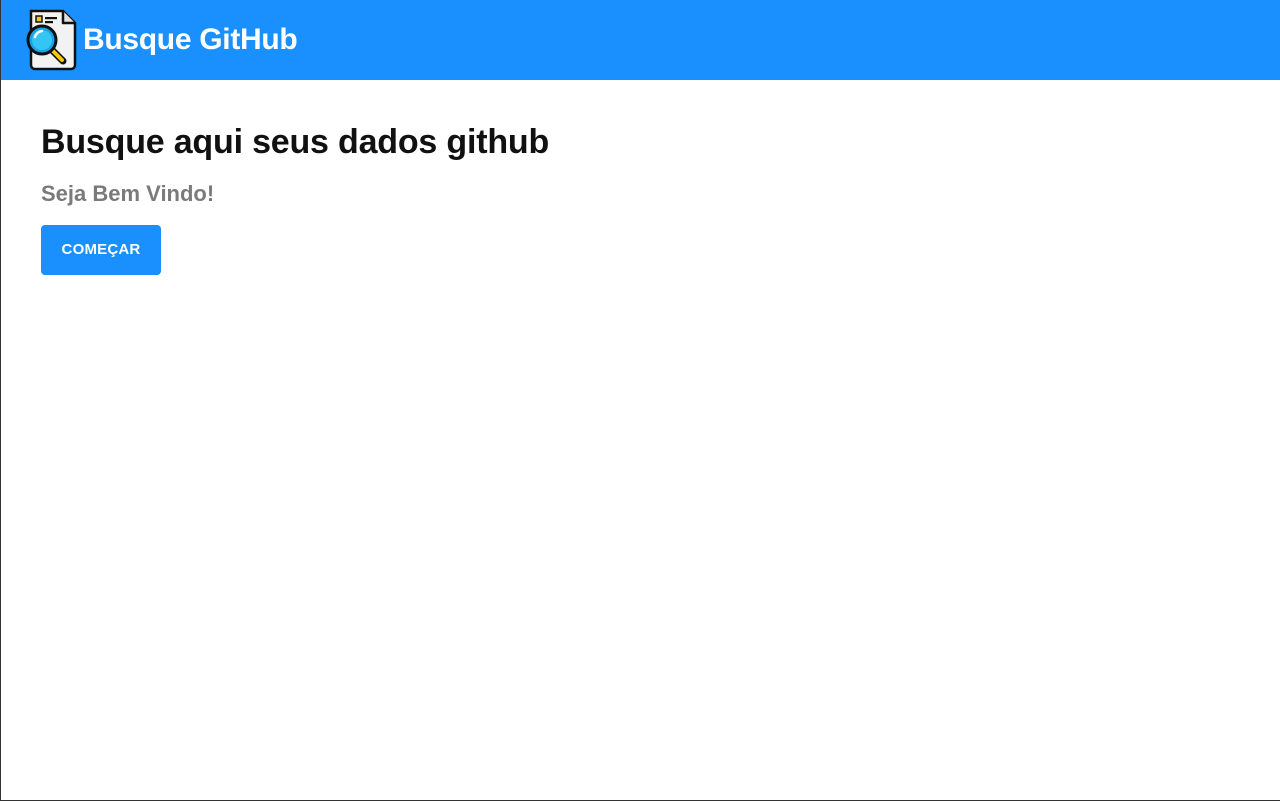 This screenshot has width=1280, height=801. What do you see at coordinates (190, 39) in the screenshot?
I see `app-title: Busque GitHub` at bounding box center [190, 39].